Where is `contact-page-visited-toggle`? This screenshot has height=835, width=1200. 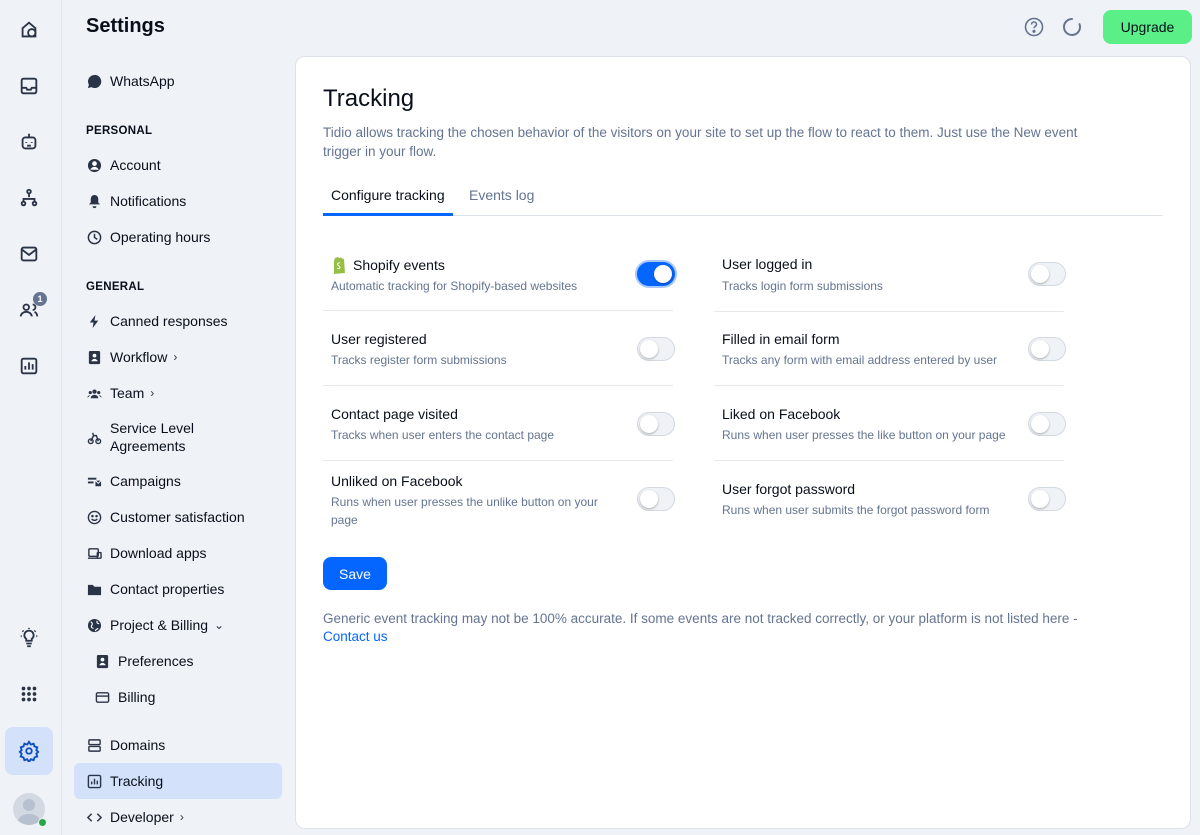
contact-page-visited-toggle is located at coordinates (656, 424).